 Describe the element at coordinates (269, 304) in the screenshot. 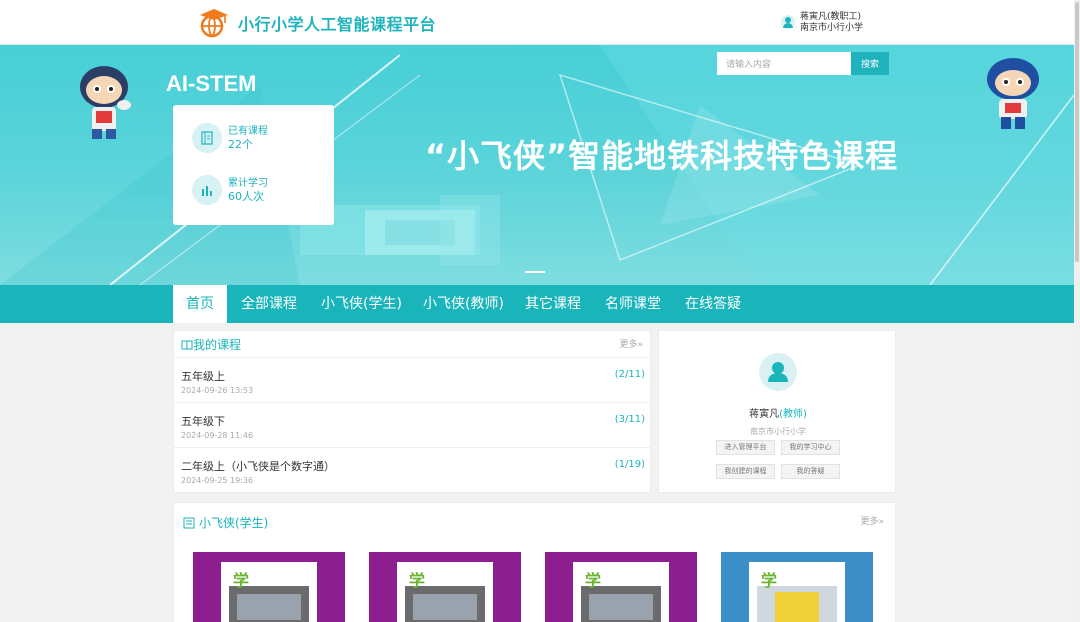

I see `nav-all-courses: 全部课程` at that location.